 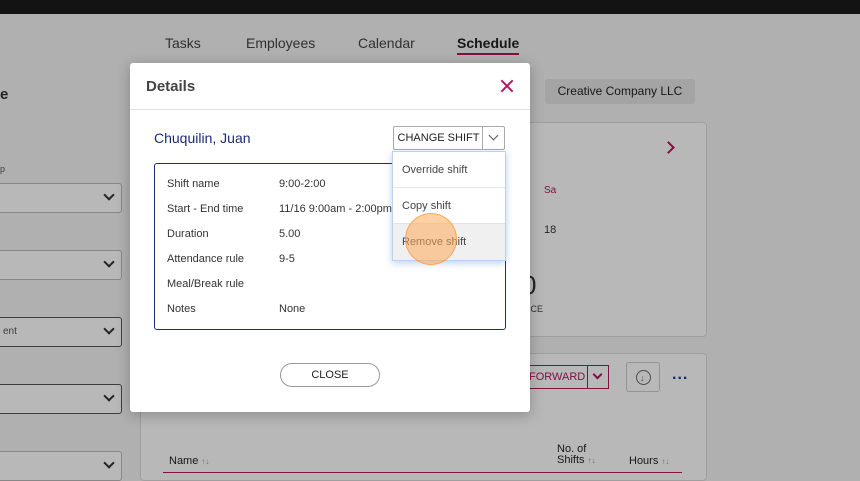 I want to click on close-icon, so click(x=507, y=86).